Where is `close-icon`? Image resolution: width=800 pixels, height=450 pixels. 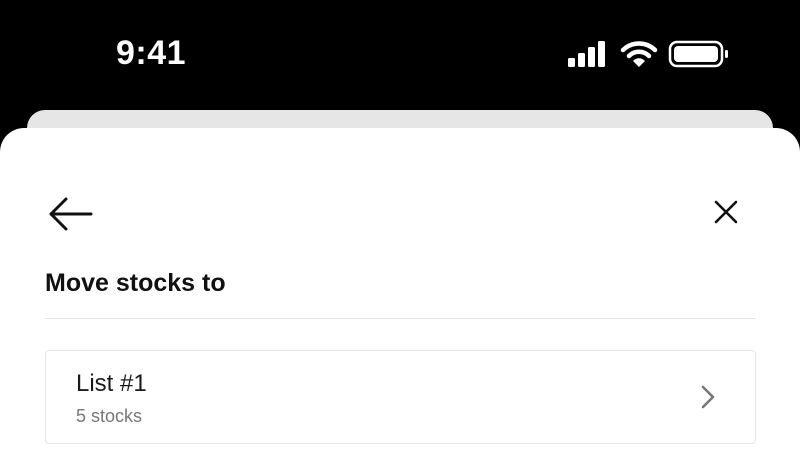
close-icon is located at coordinates (726, 212).